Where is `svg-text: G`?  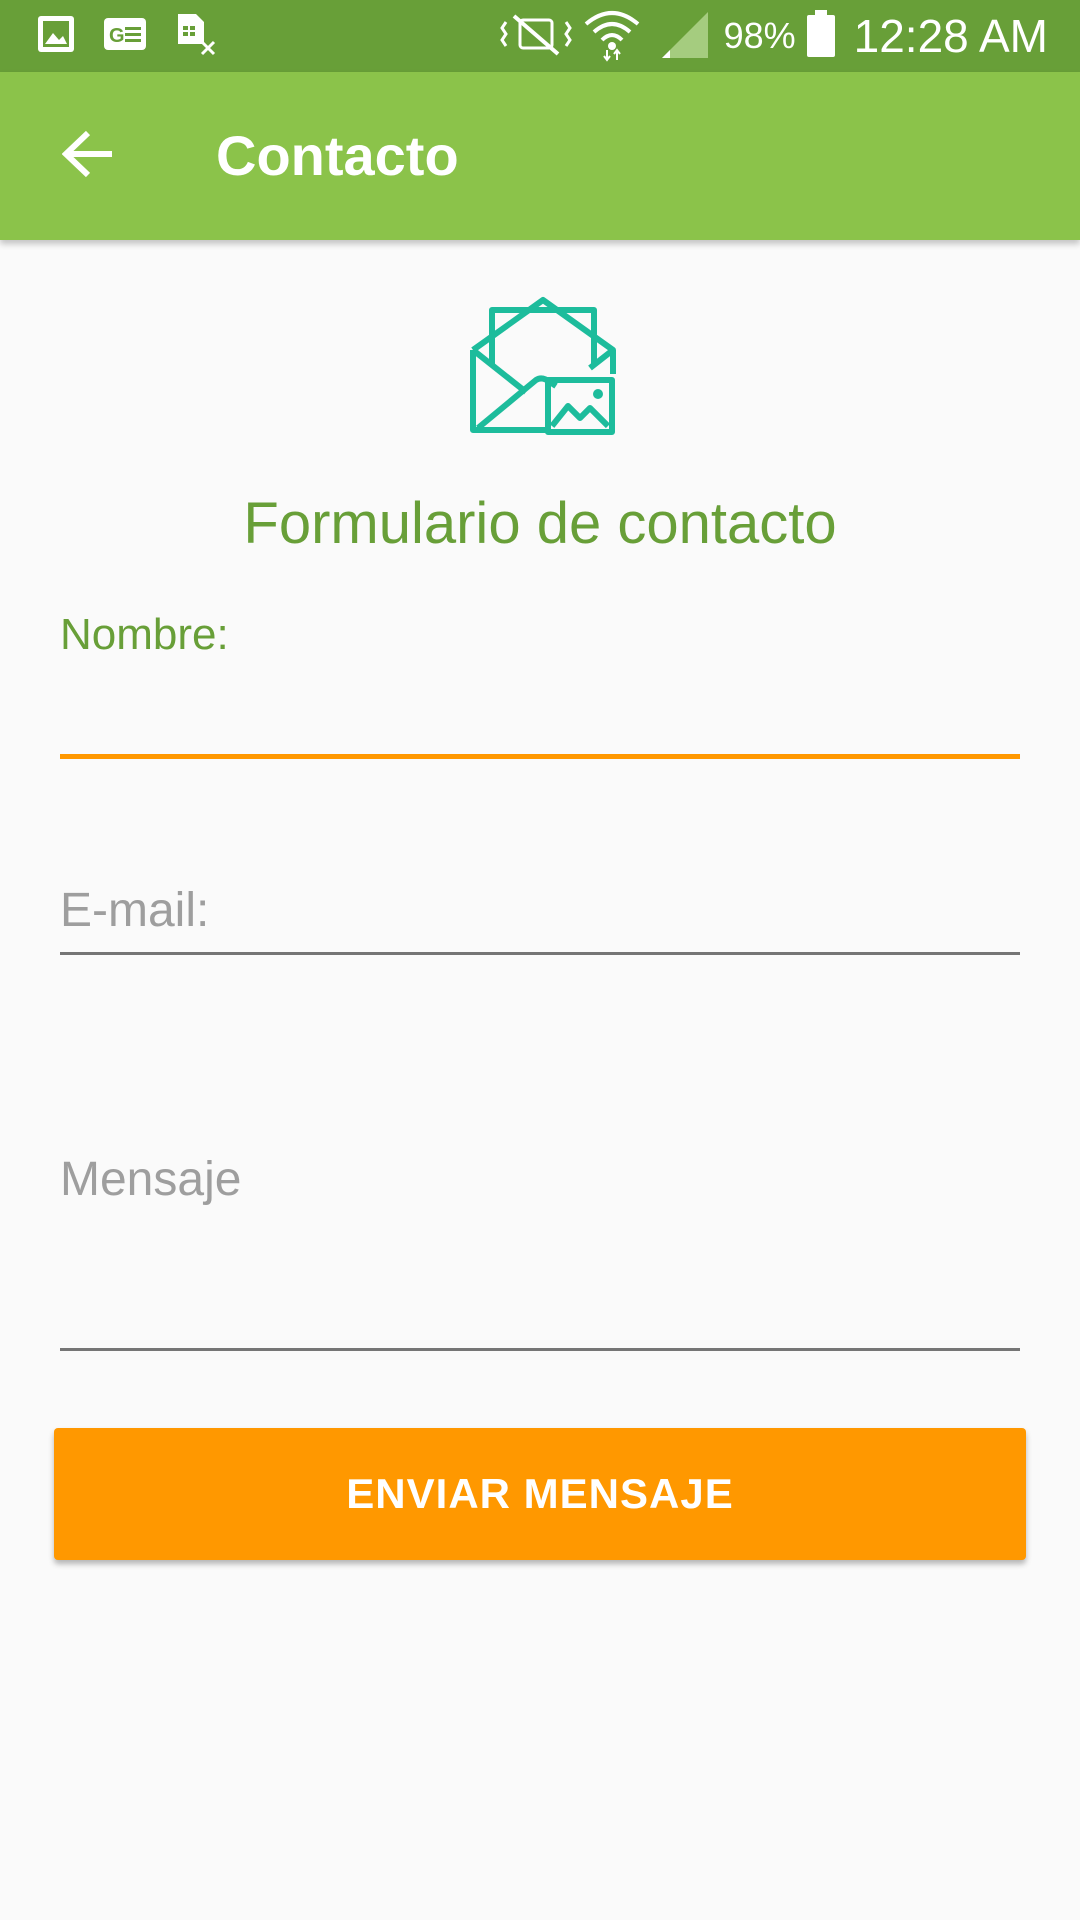 svg-text: G is located at coordinates (117, 36).